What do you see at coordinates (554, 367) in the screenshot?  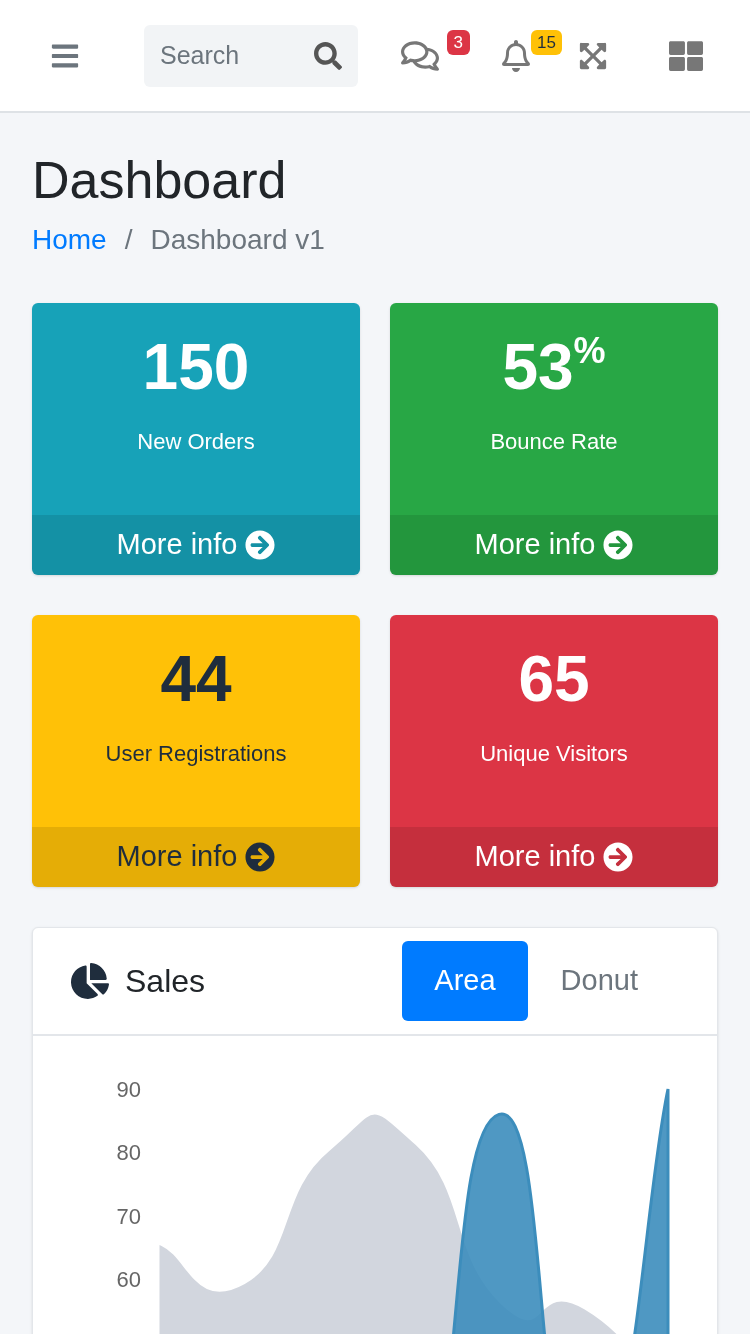 I see `stat-value: 53$^{%}$` at bounding box center [554, 367].